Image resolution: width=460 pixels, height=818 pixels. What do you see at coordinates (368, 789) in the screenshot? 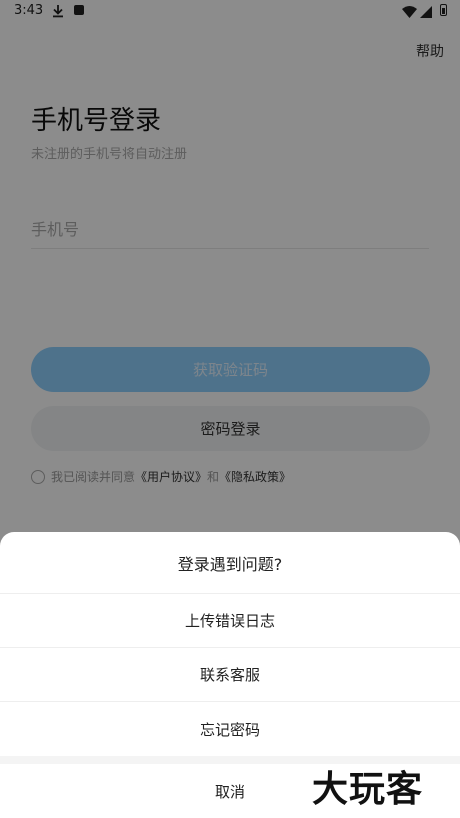
I see `watermark-logo: 大玩客` at bounding box center [368, 789].